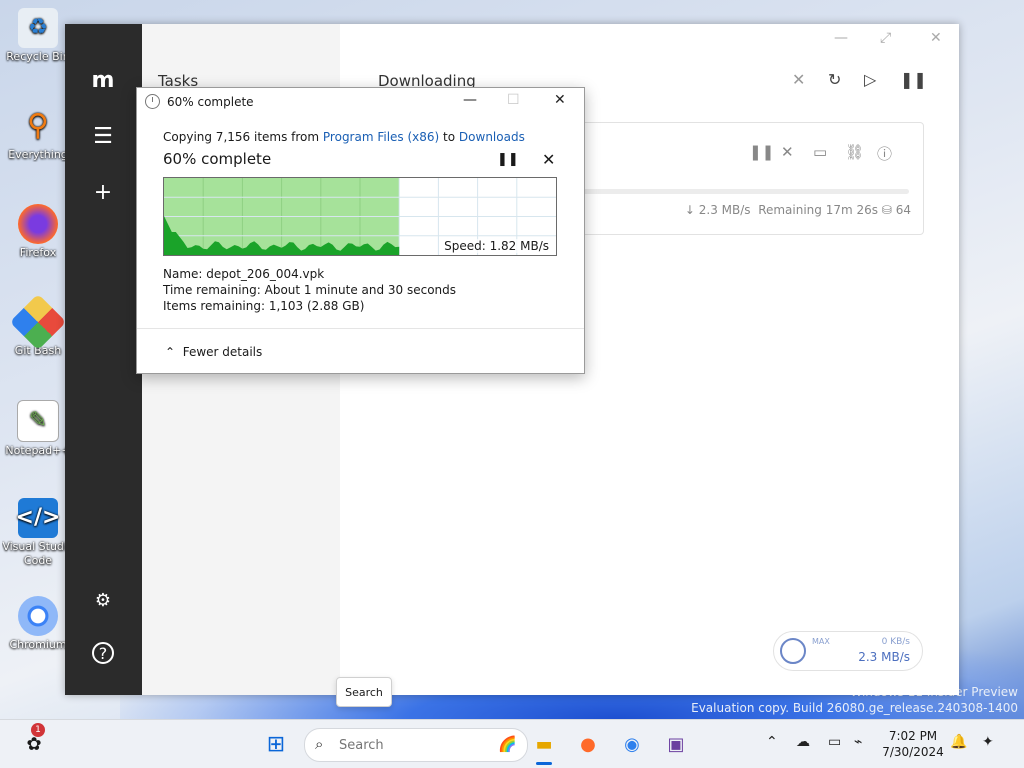 The width and height of the screenshot is (1024, 768). What do you see at coordinates (38, 154) in the screenshot?
I see `desktop-icon-label: Everything` at bounding box center [38, 154].